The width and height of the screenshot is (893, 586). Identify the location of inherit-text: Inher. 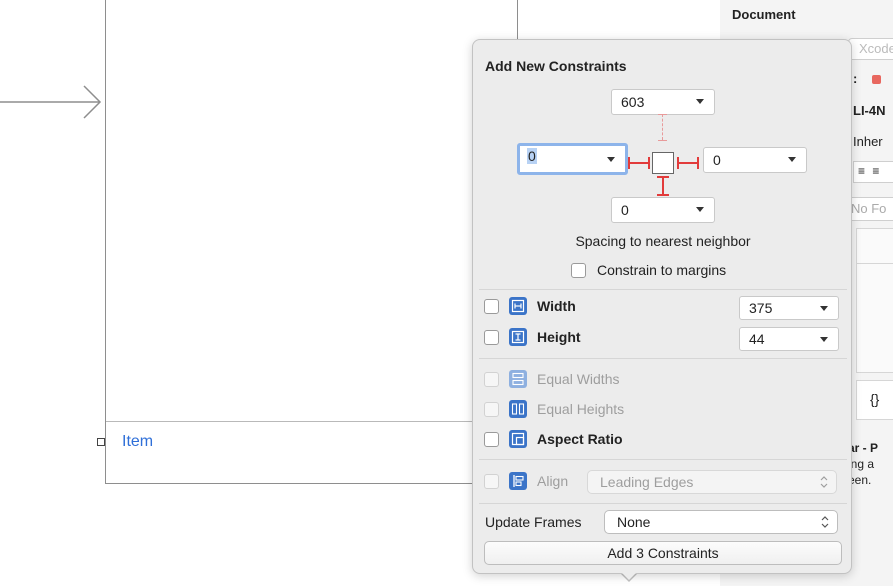
(868, 141).